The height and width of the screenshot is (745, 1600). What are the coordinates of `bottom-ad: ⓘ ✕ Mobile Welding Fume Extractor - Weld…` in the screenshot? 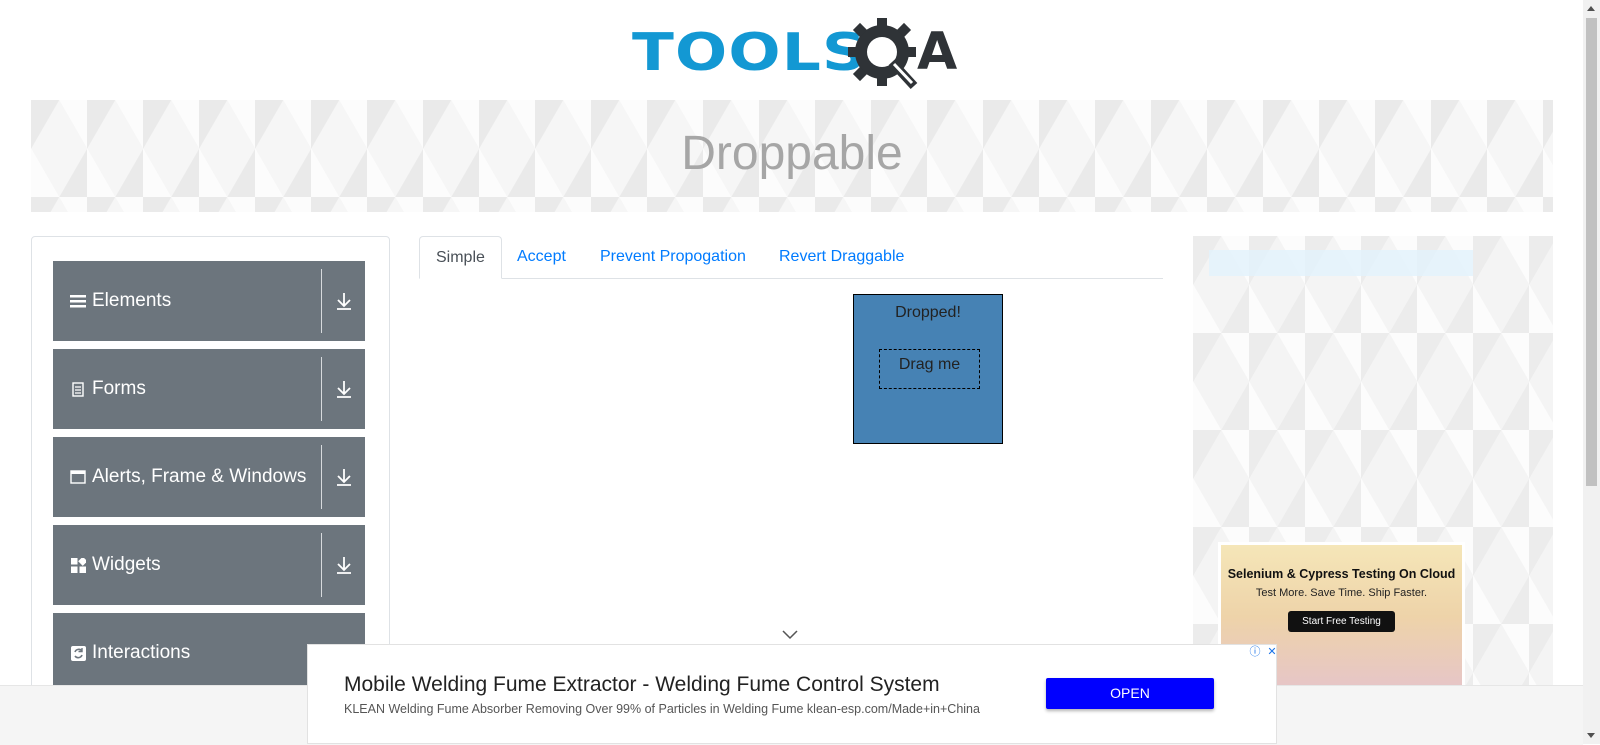 It's located at (792, 694).